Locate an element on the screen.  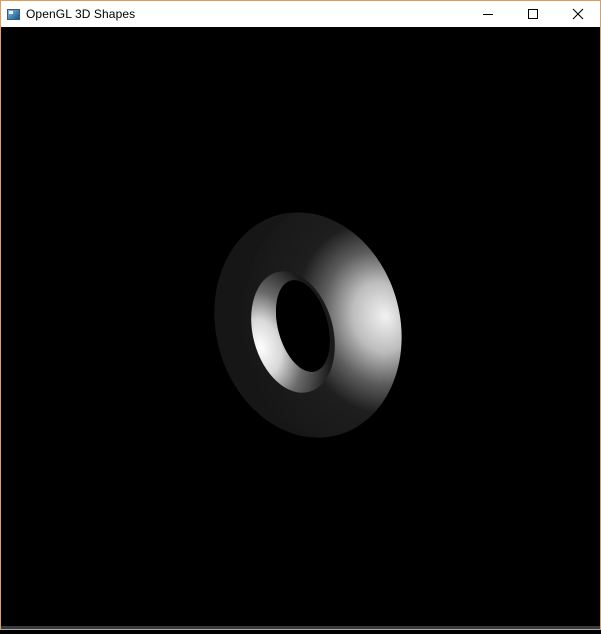
app-window-icon is located at coordinates (13, 14).